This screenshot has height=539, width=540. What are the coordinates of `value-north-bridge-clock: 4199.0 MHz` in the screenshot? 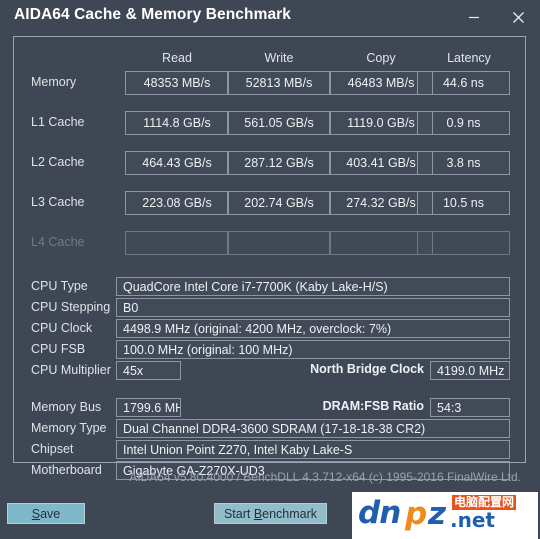 It's located at (470, 370).